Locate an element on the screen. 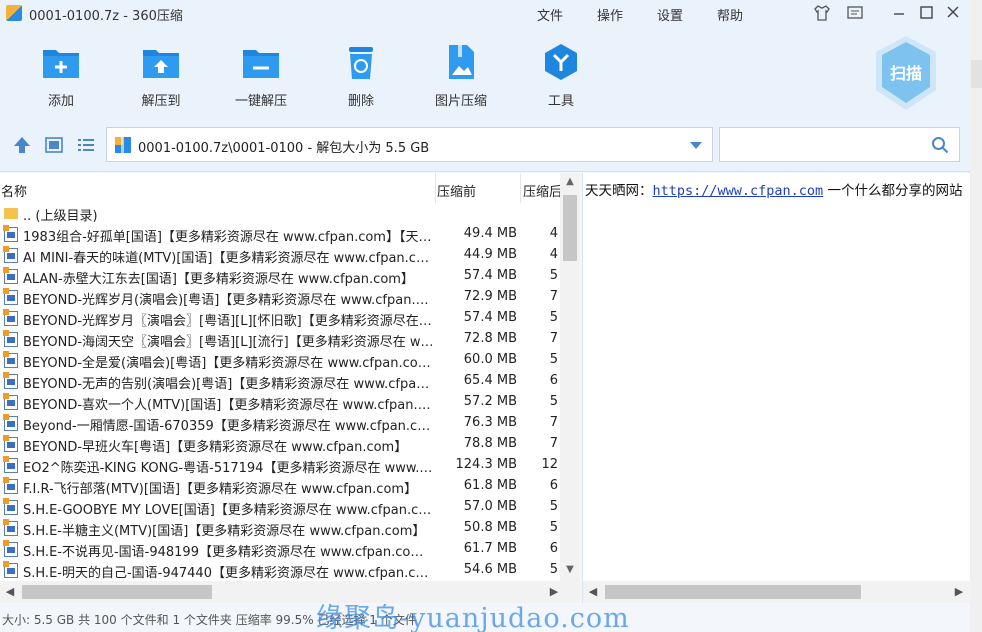 The height and width of the screenshot is (632, 982). menu-operate: 操作 is located at coordinates (610, 14).